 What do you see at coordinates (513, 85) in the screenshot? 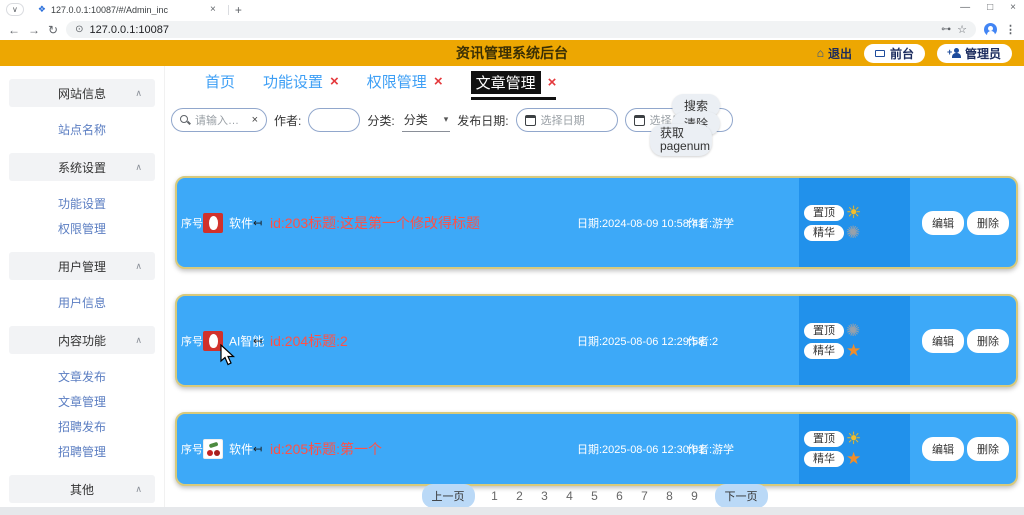
I see `tab-article-mgmt: 文章管理 ×` at bounding box center [513, 85].